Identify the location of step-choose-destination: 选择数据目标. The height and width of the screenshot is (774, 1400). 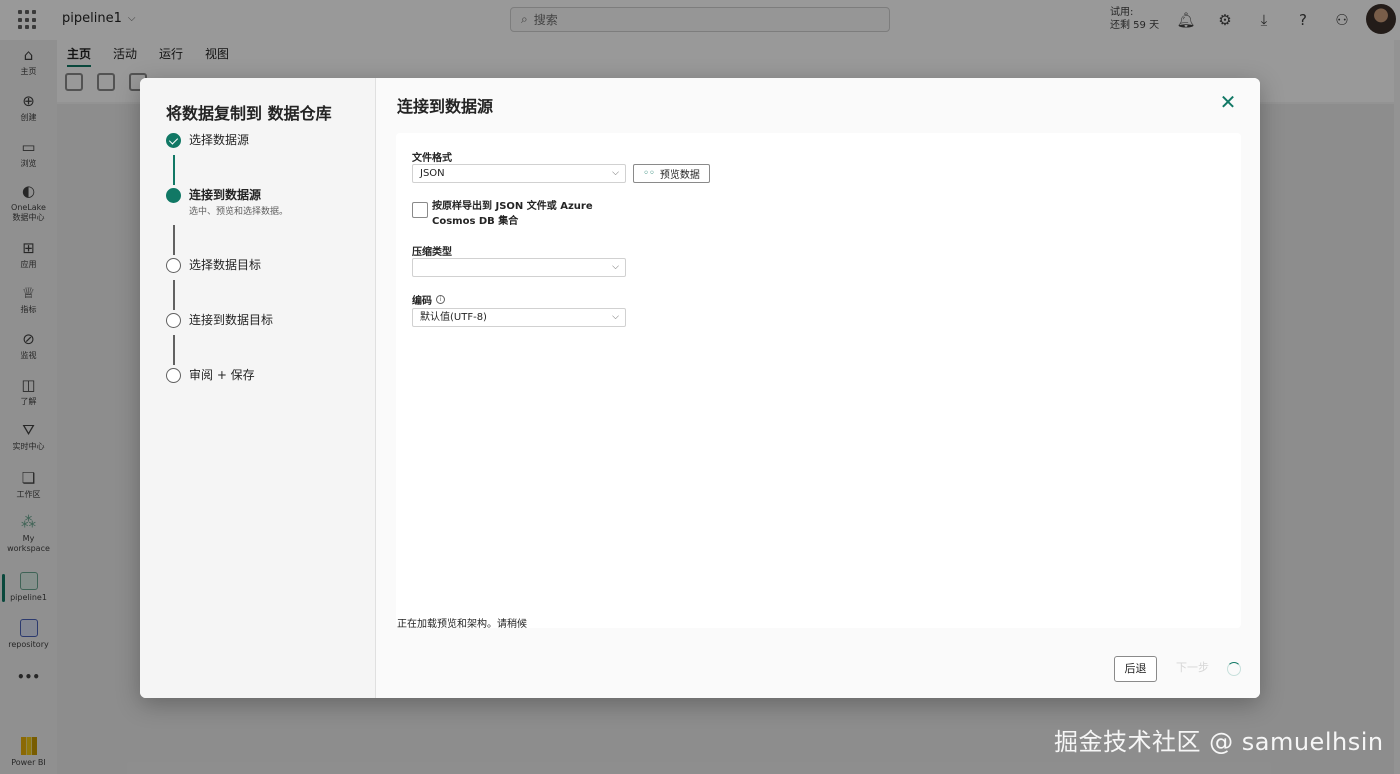
(213, 265).